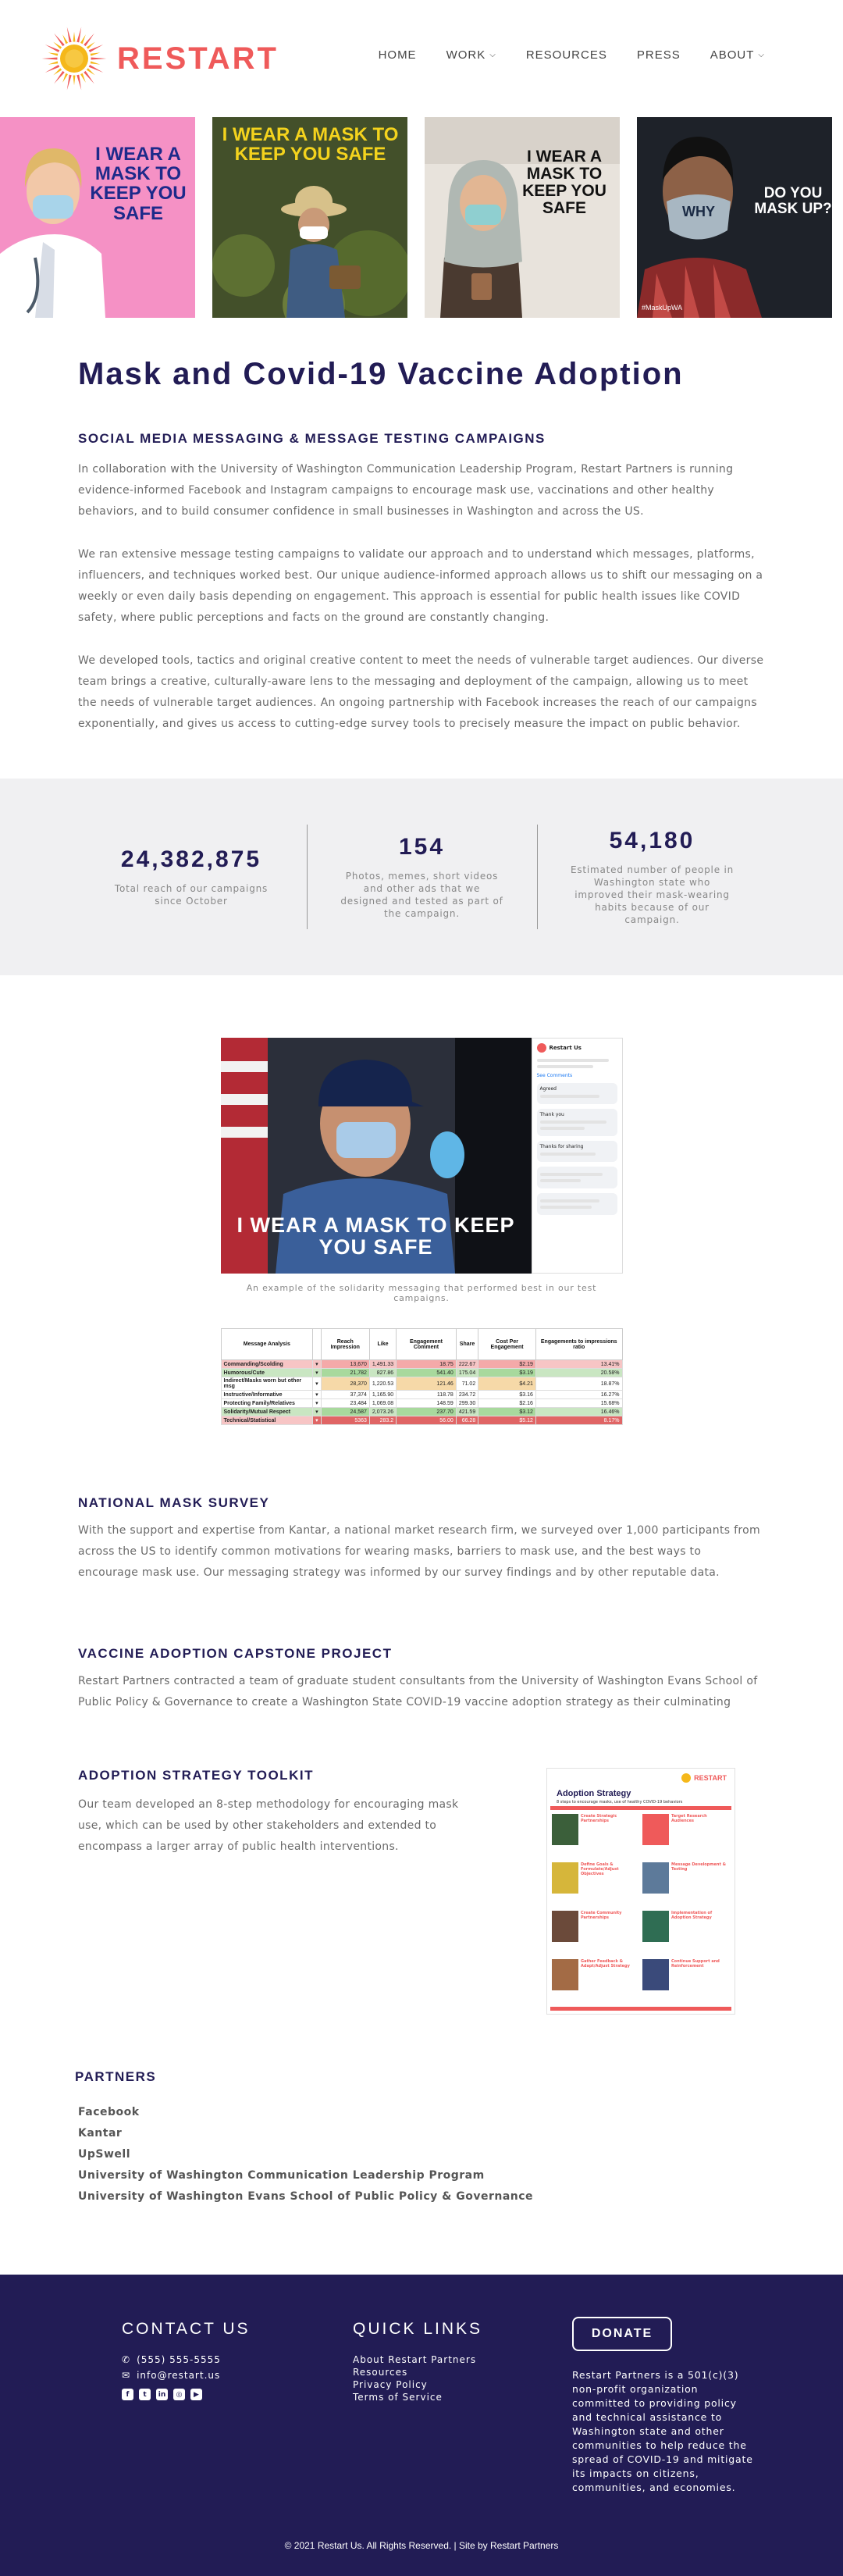 This screenshot has height=2576, width=843. Describe the element at coordinates (417, 2384) in the screenshot. I see `quick-link-privacy: Privacy Policy` at that location.